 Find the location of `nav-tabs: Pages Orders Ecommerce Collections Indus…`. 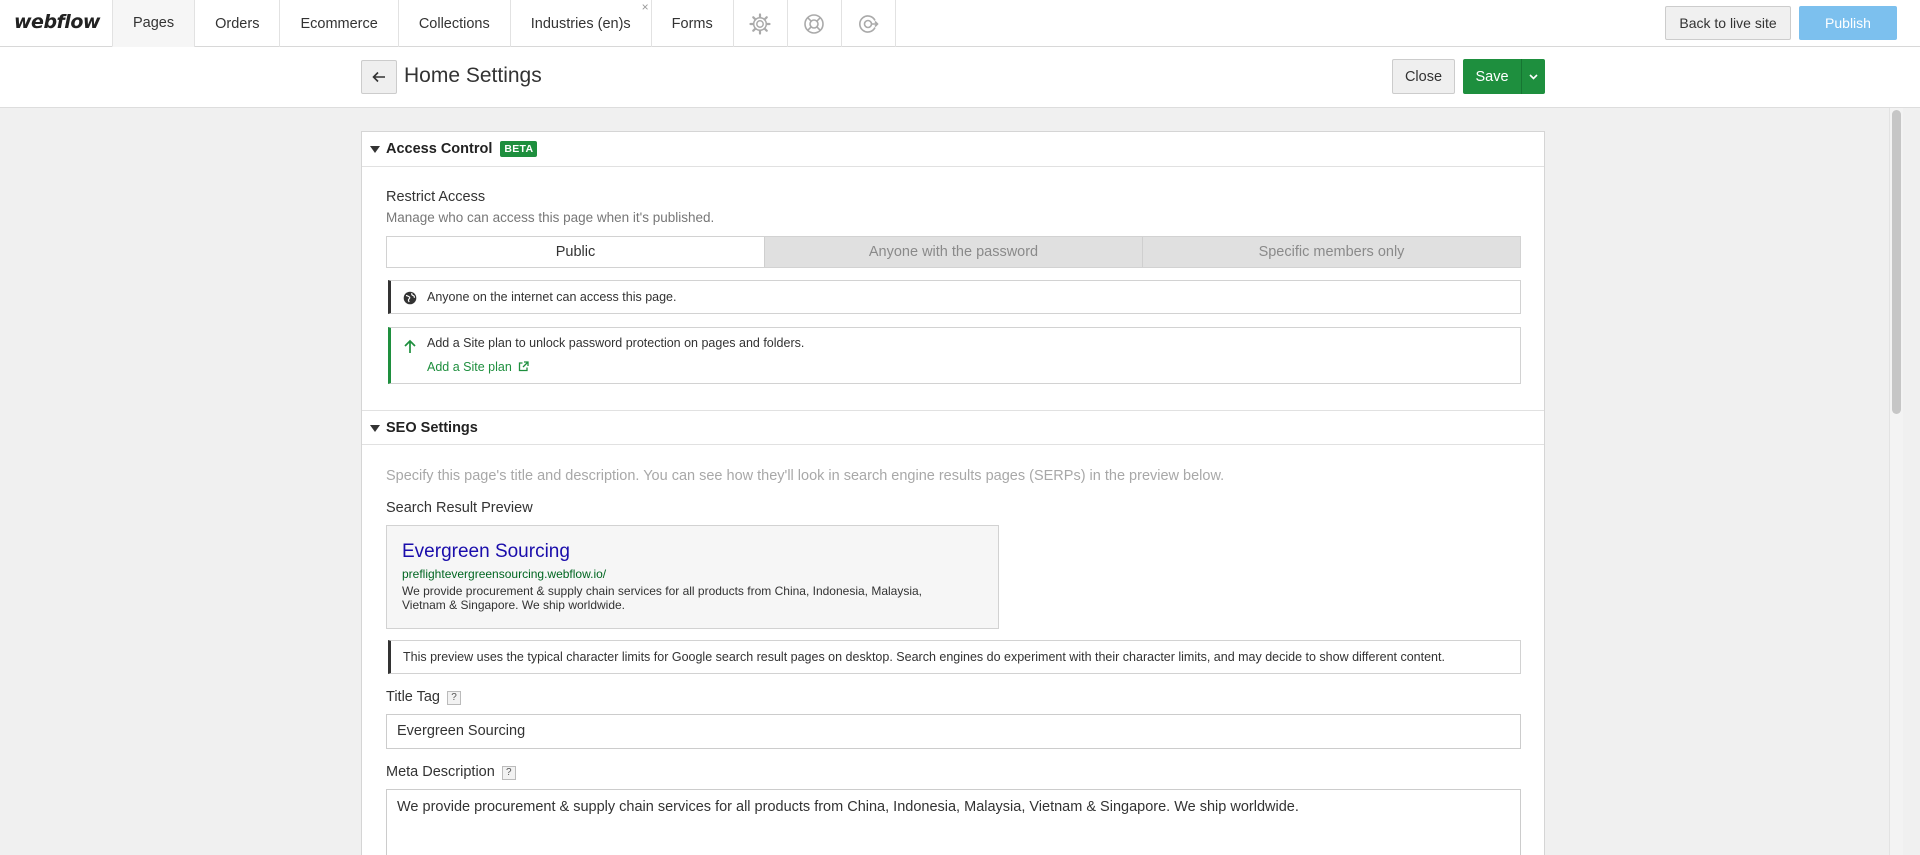

nav-tabs: Pages Orders Ecommerce Collections Indus… is located at coordinates (504, 23).